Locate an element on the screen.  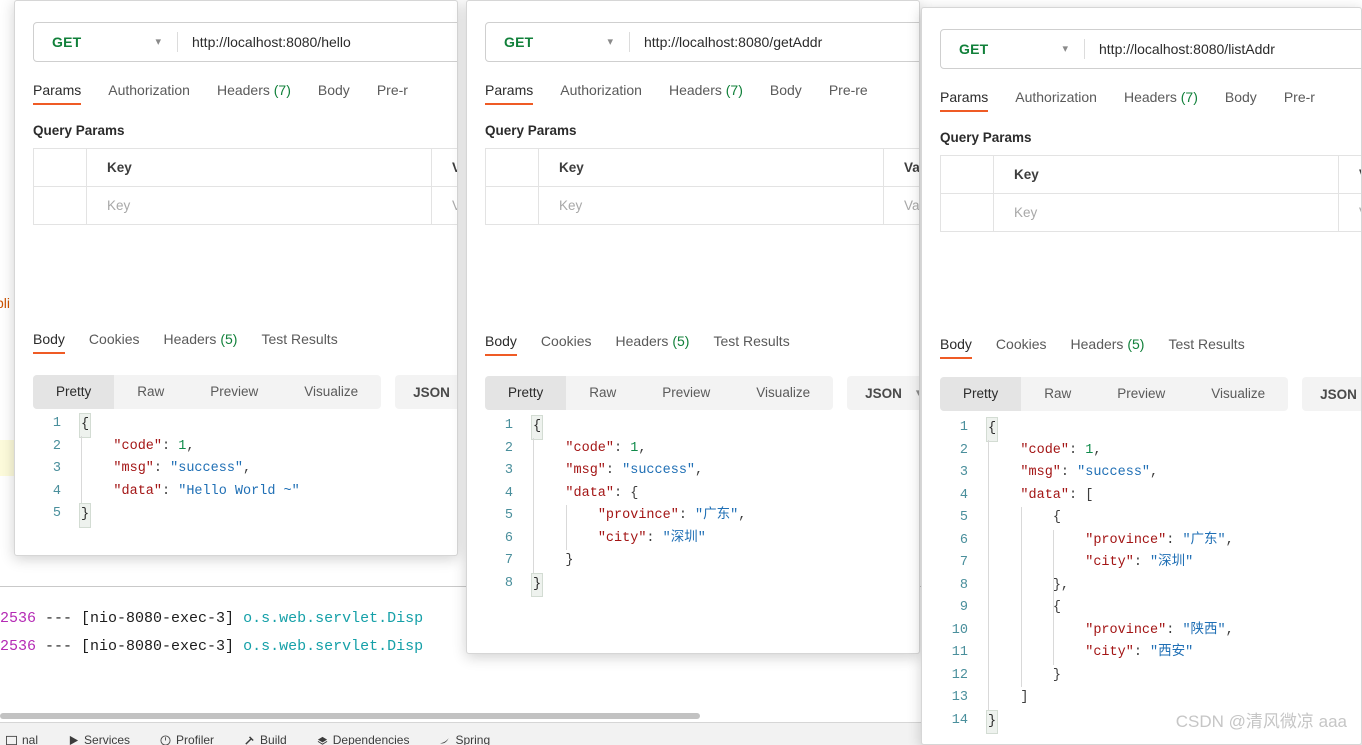
bottom-bar-item-spring: Spring is located at coordinates (464, 734).